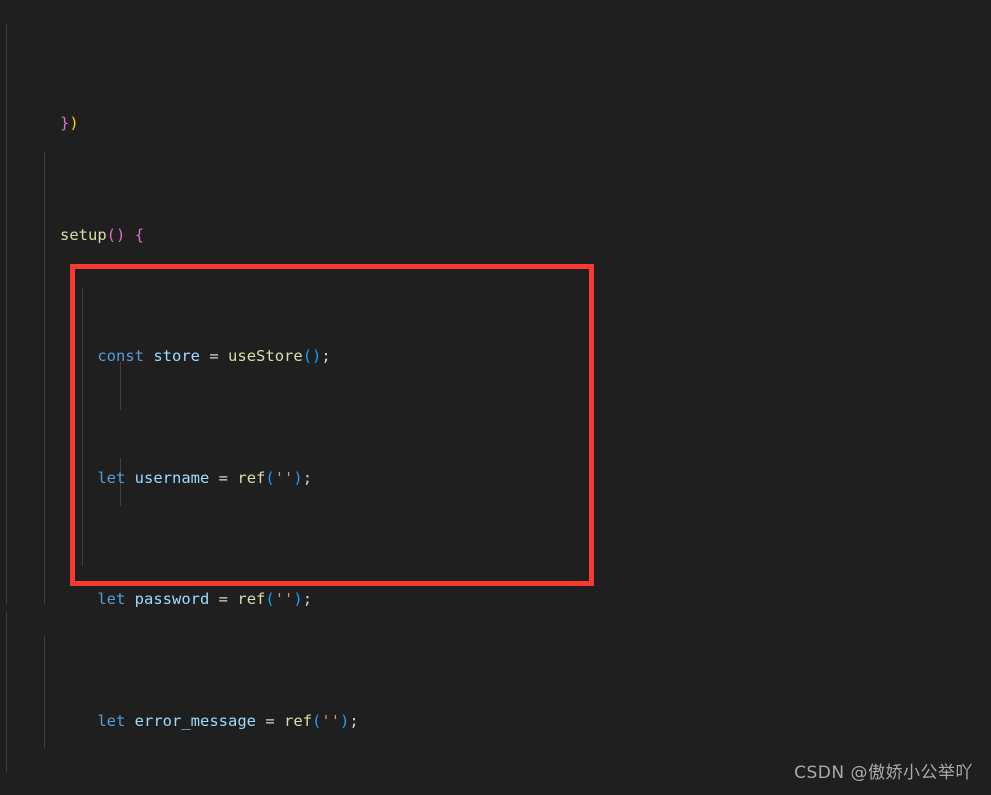  Describe the element at coordinates (495, 707) in the screenshot. I see `code-line-6: let error_message = ref('');` at that location.